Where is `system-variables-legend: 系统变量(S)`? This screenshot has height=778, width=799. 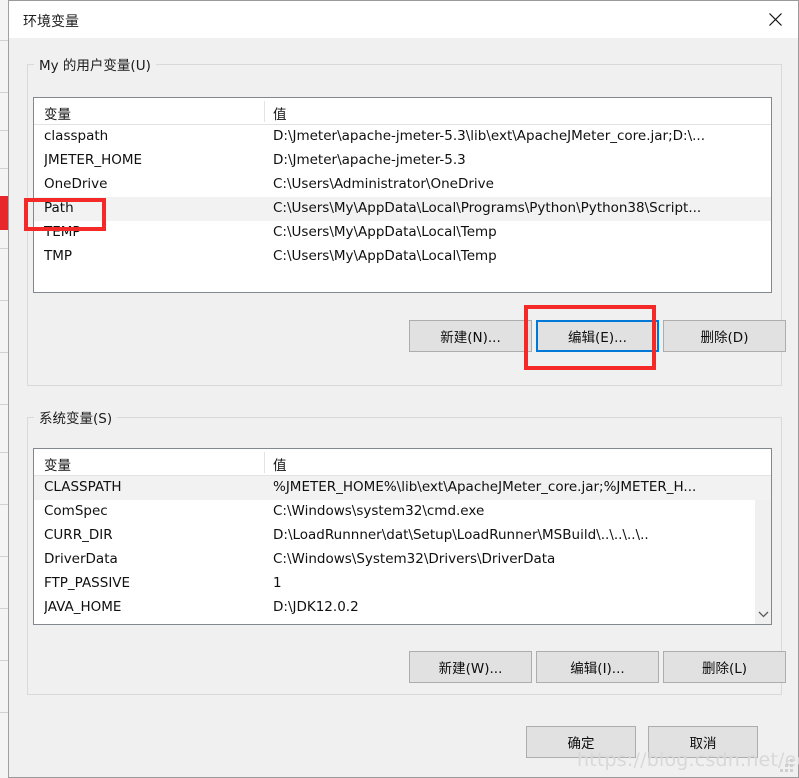 system-variables-legend: 系统变量(S) is located at coordinates (76, 417).